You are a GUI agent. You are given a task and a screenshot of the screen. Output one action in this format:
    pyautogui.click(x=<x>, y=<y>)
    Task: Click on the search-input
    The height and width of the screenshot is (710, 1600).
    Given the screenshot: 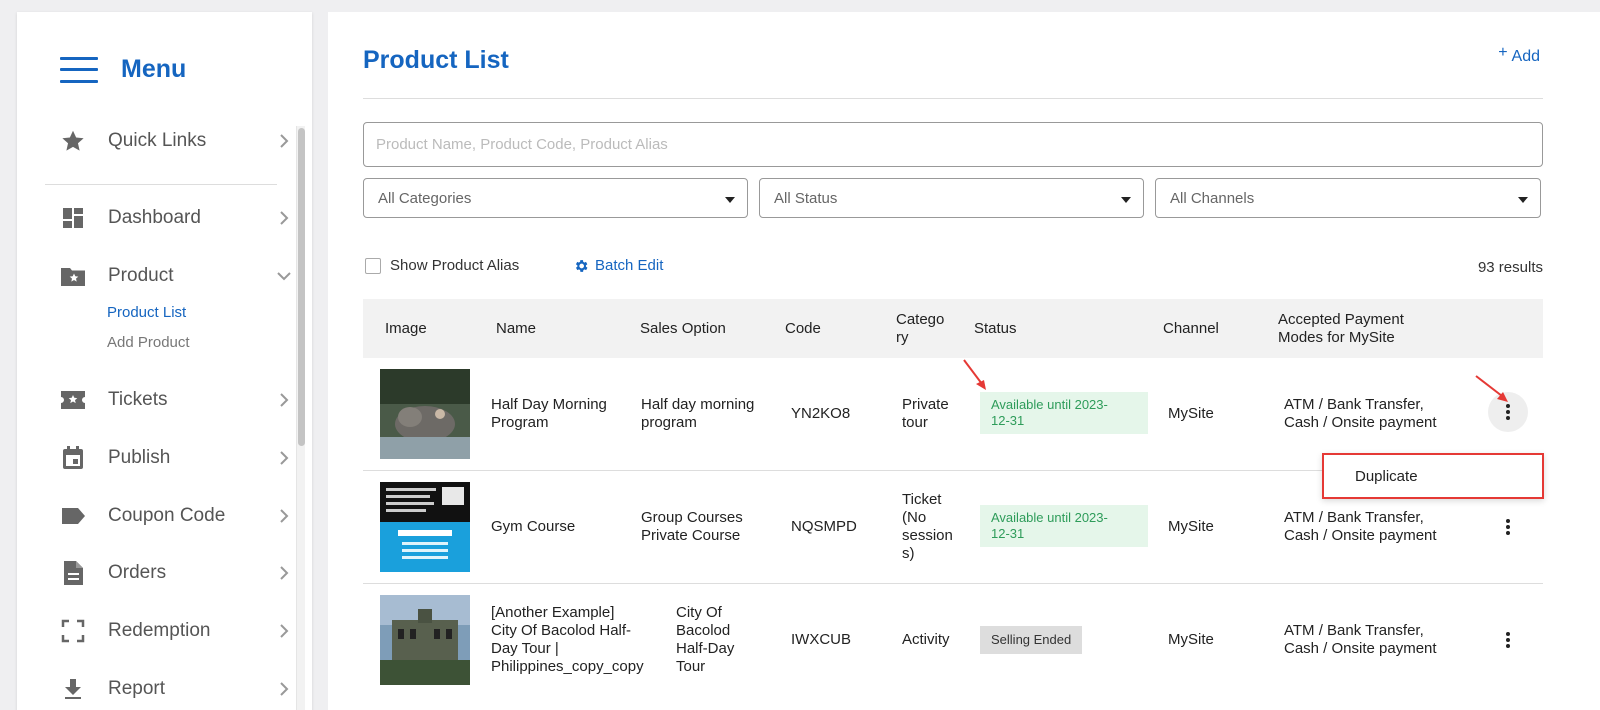 What is the action you would take?
    pyautogui.click(x=953, y=144)
    